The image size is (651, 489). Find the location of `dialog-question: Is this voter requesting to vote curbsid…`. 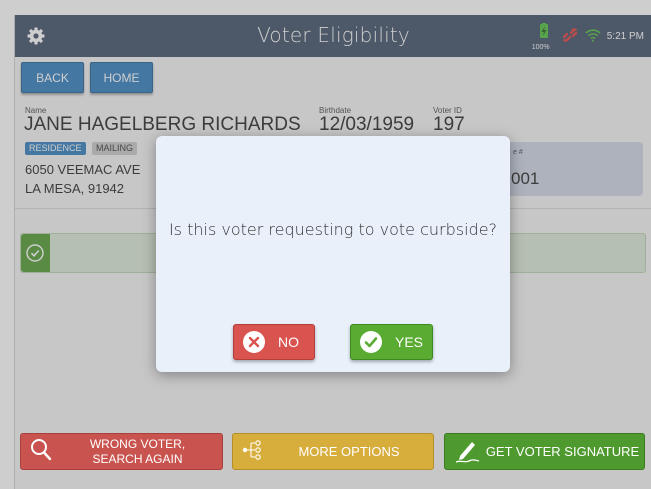

dialog-question: Is this voter requesting to vote curbsid… is located at coordinates (333, 229).